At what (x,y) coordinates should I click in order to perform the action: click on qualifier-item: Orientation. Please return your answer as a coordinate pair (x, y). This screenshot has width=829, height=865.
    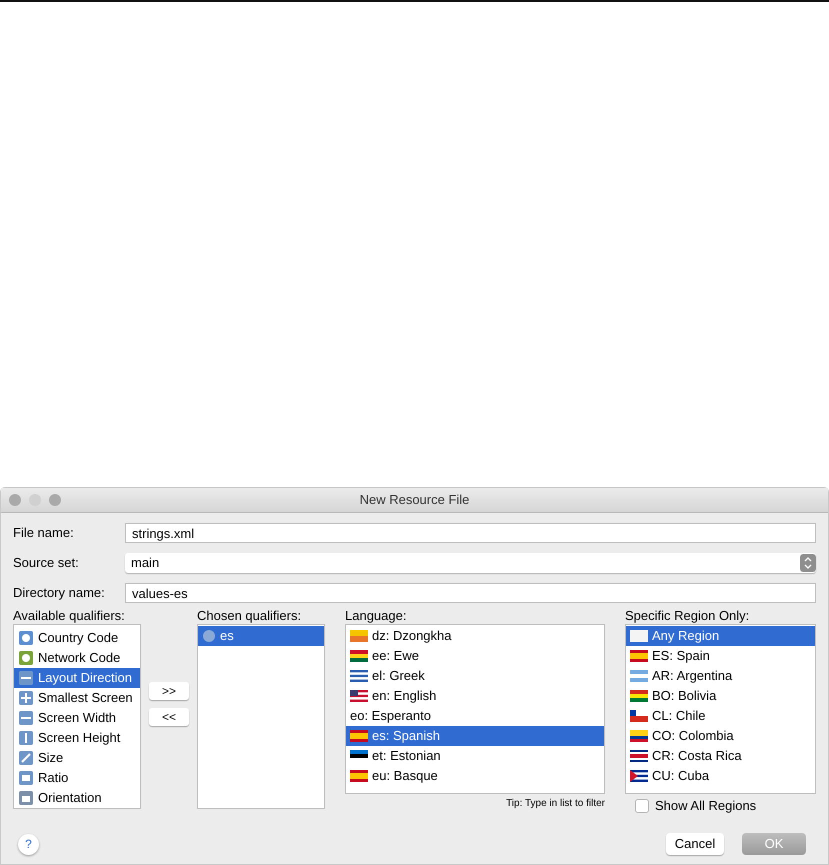
    Looking at the image, I should click on (77, 798).